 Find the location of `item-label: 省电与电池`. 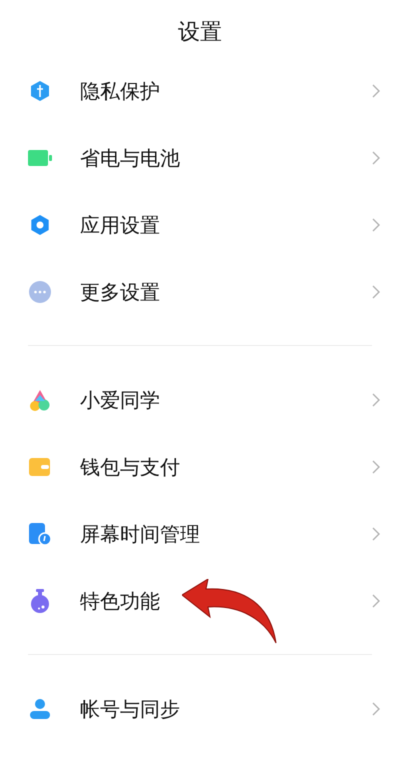

item-label: 省电与电池 is located at coordinates (130, 158).